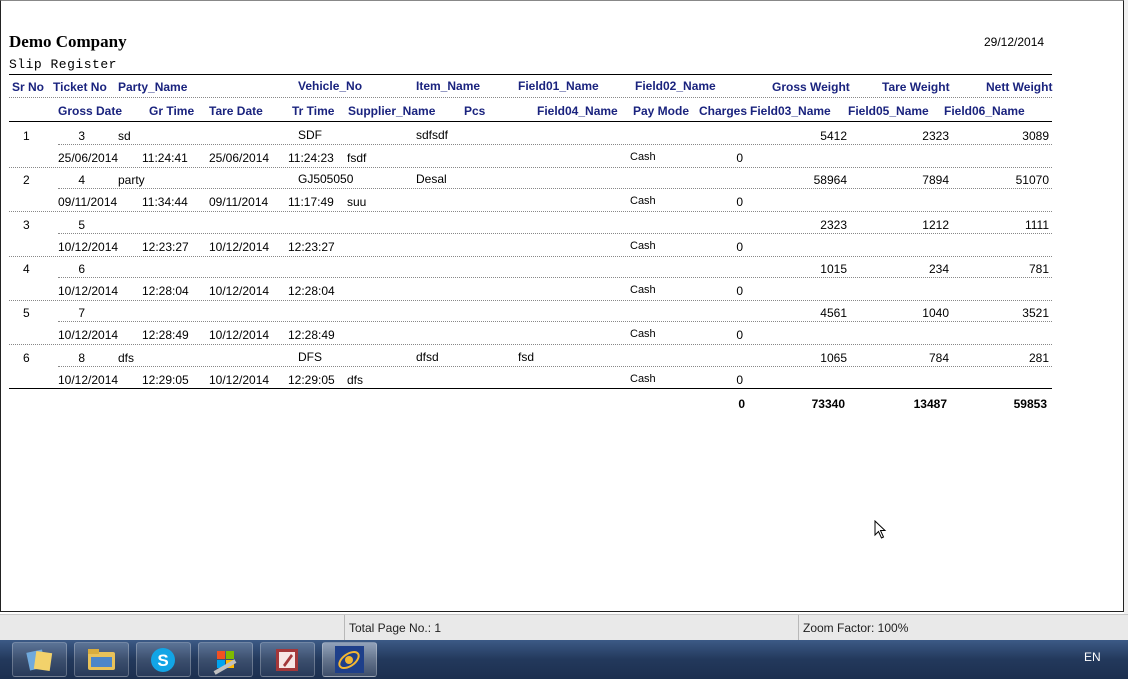 This screenshot has width=1128, height=681. I want to click on col-header-tr-time: Tr Time, so click(313, 111).